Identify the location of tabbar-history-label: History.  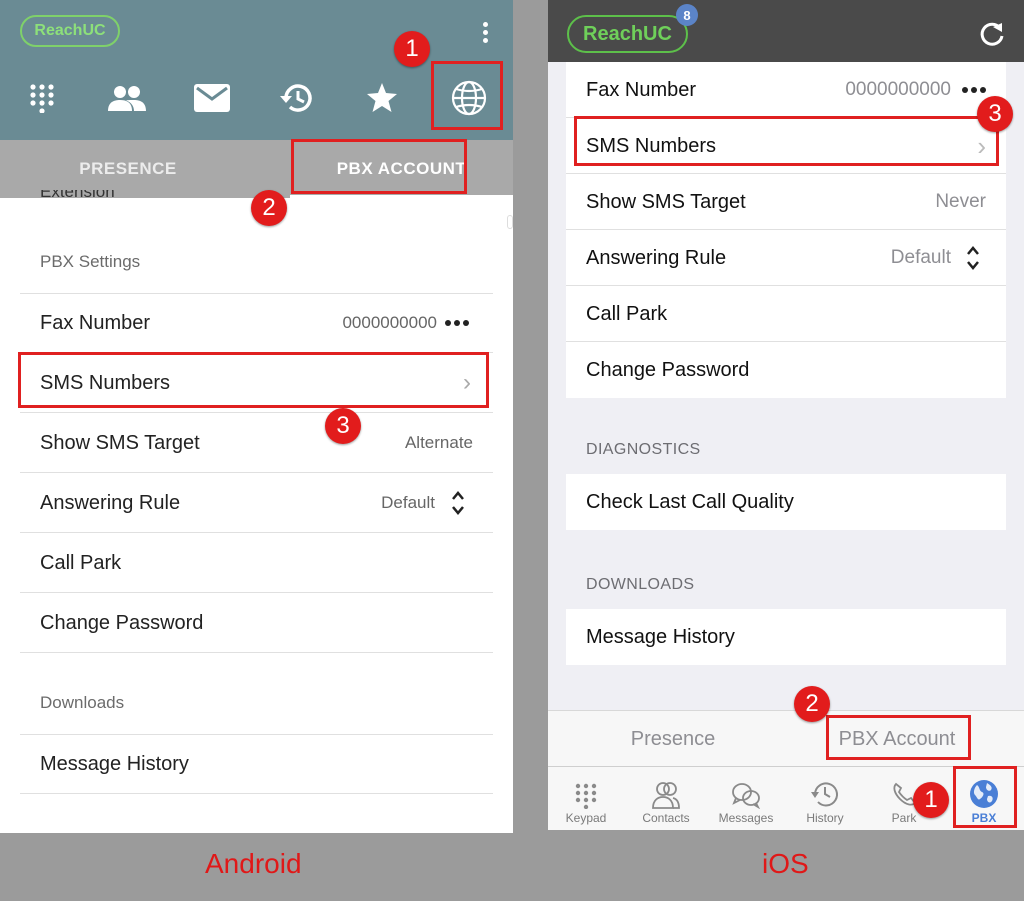
(825, 818).